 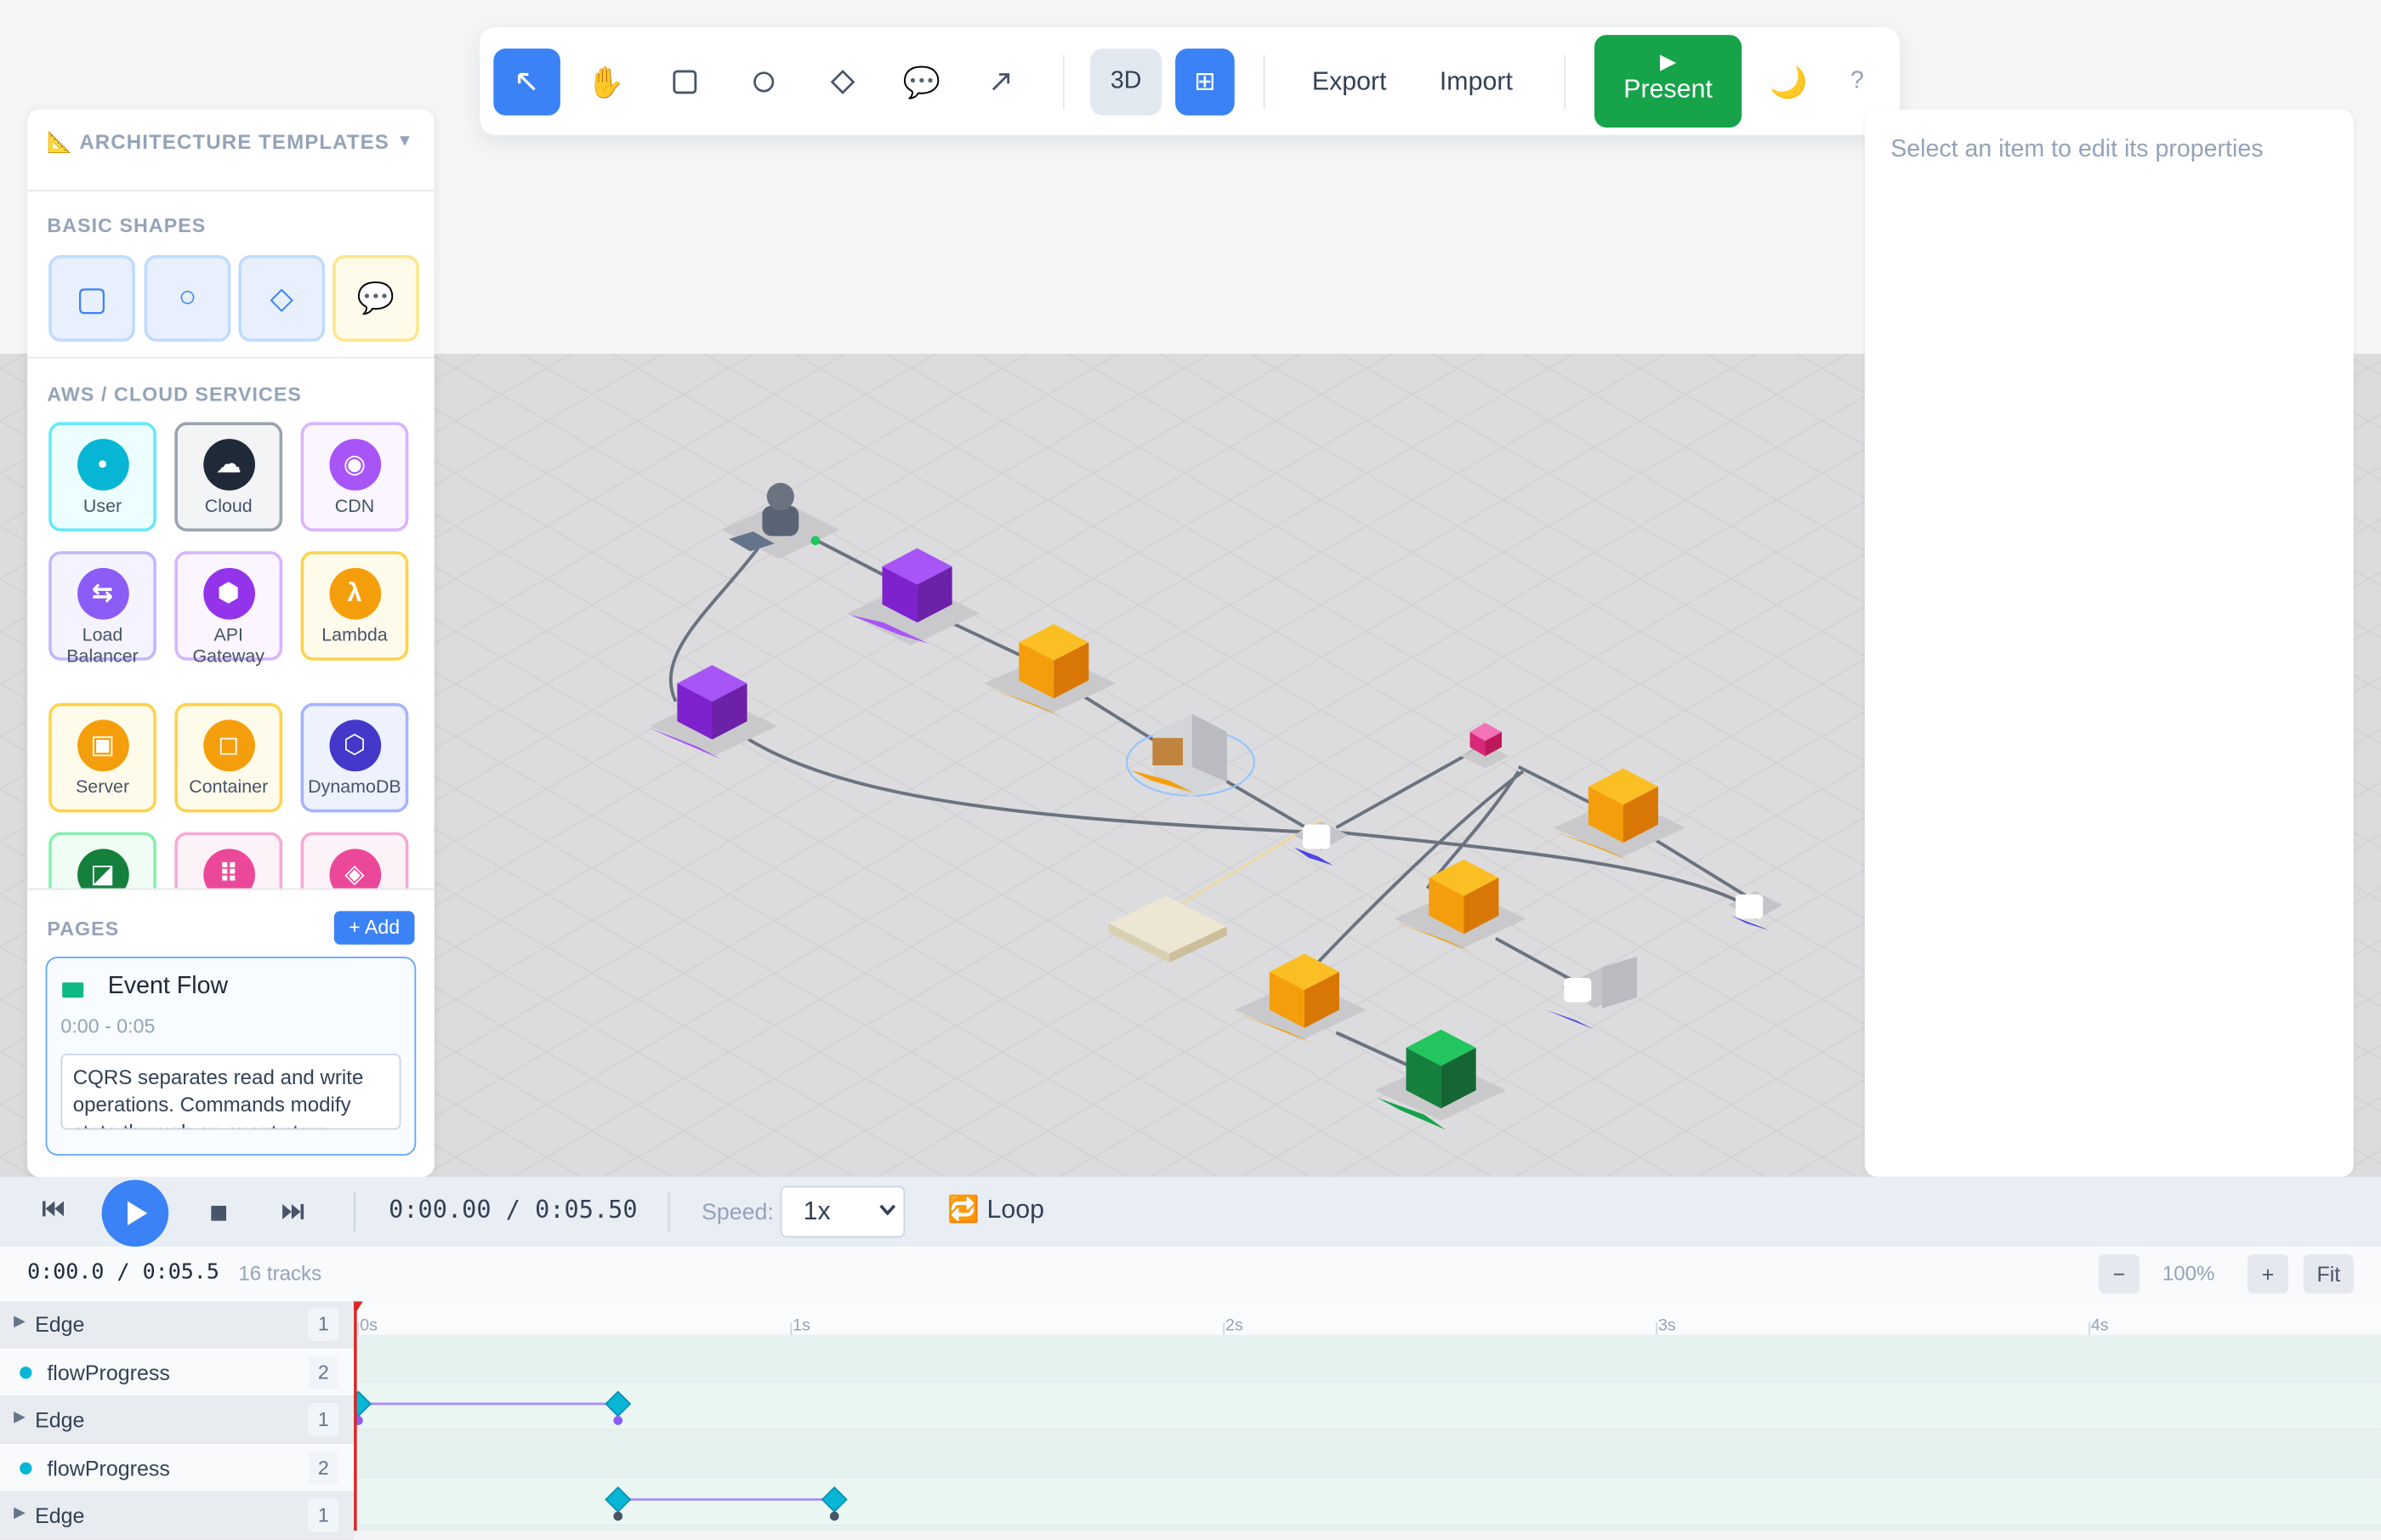 What do you see at coordinates (1668, 60) in the screenshot?
I see `play-icon: ▶` at bounding box center [1668, 60].